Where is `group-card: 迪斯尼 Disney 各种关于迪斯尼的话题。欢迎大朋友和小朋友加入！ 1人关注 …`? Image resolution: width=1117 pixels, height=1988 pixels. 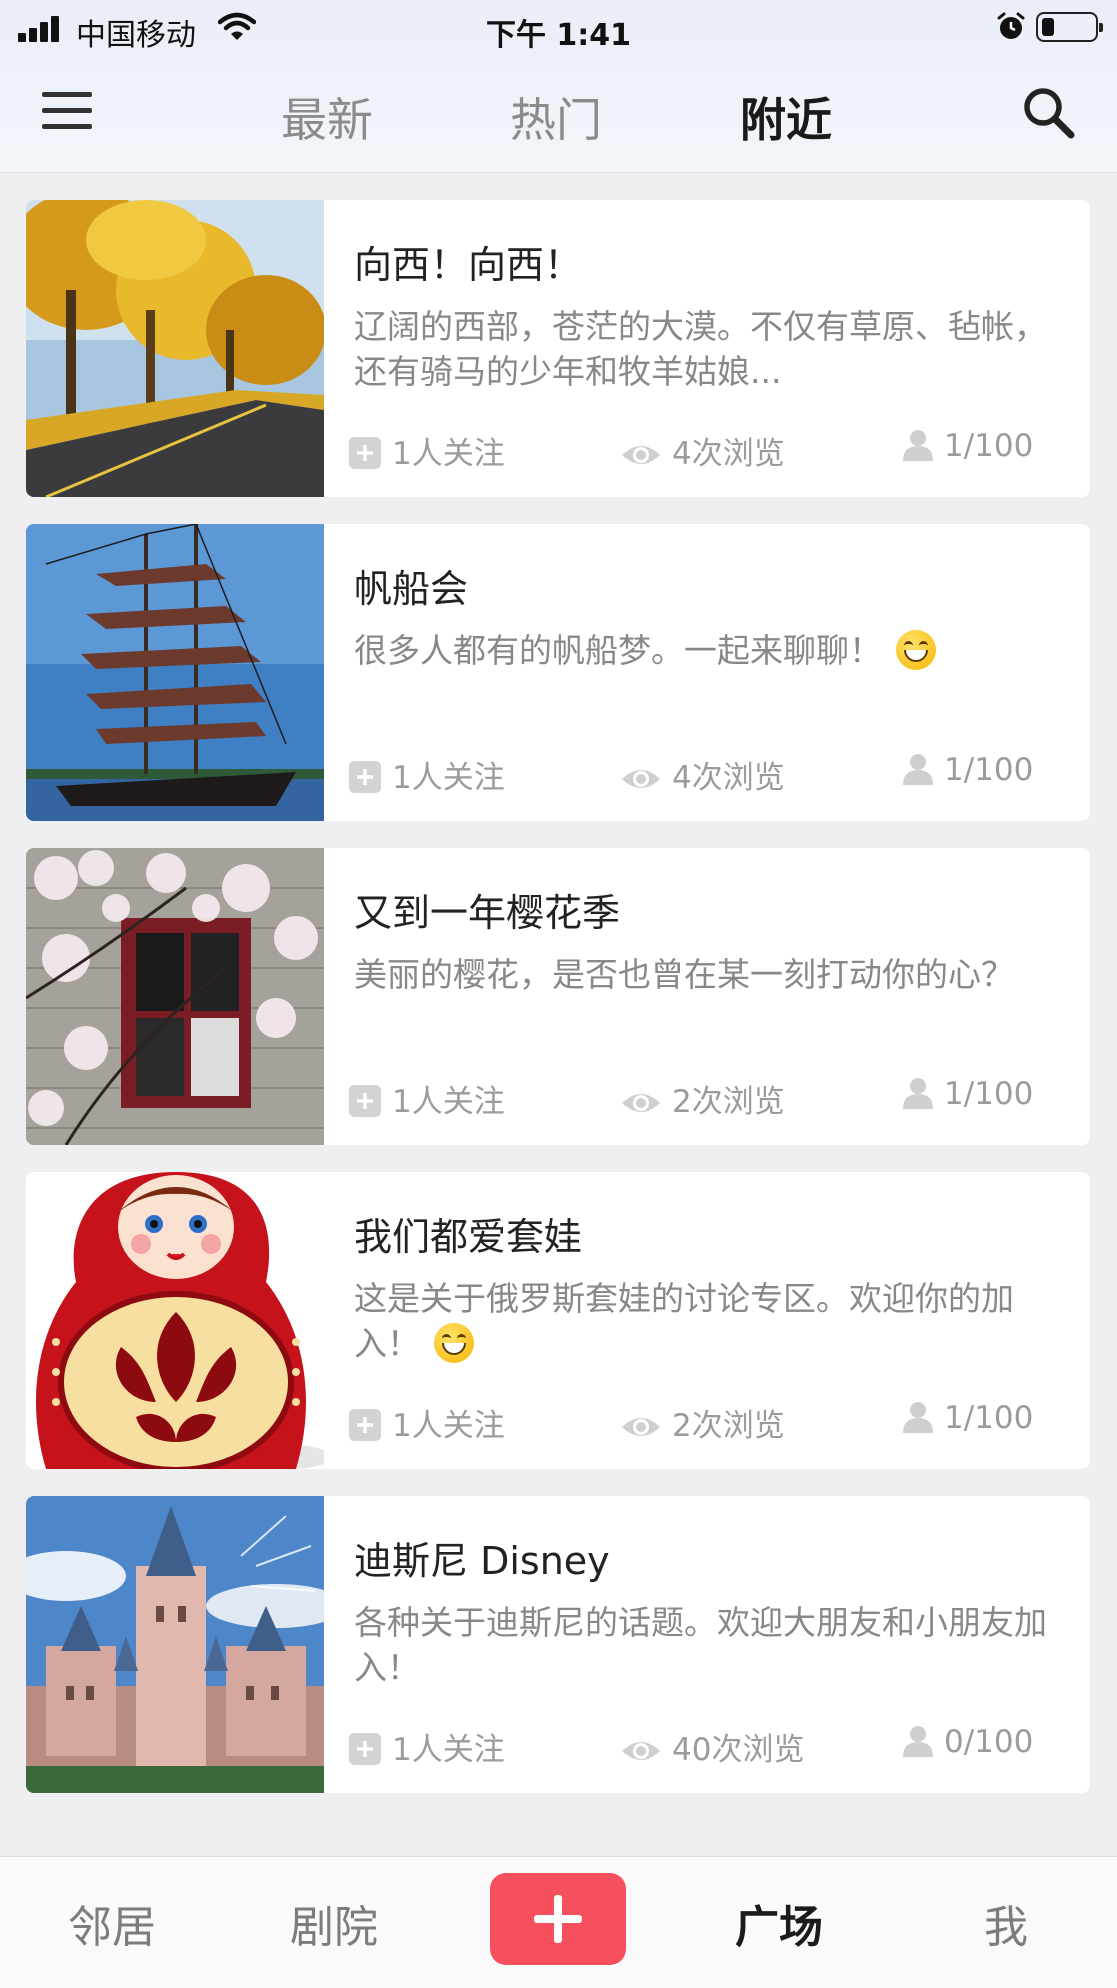 group-card: 迪斯尼 Disney 各种关于迪斯尼的话题。欢迎大朋友和小朋友加入！ 1人关注 … is located at coordinates (558, 1644).